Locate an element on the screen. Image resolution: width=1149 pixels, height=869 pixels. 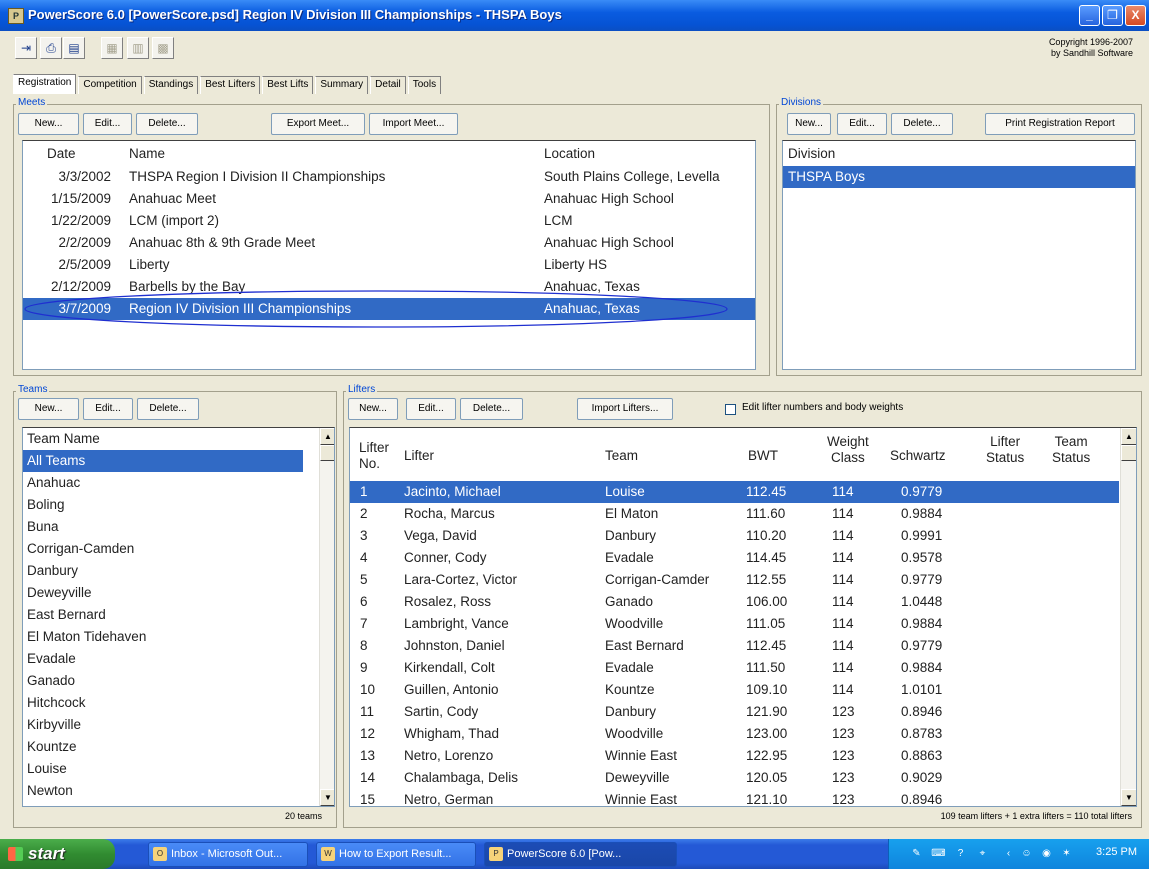
team-row: East Bernard is located at coordinates (163, 615).